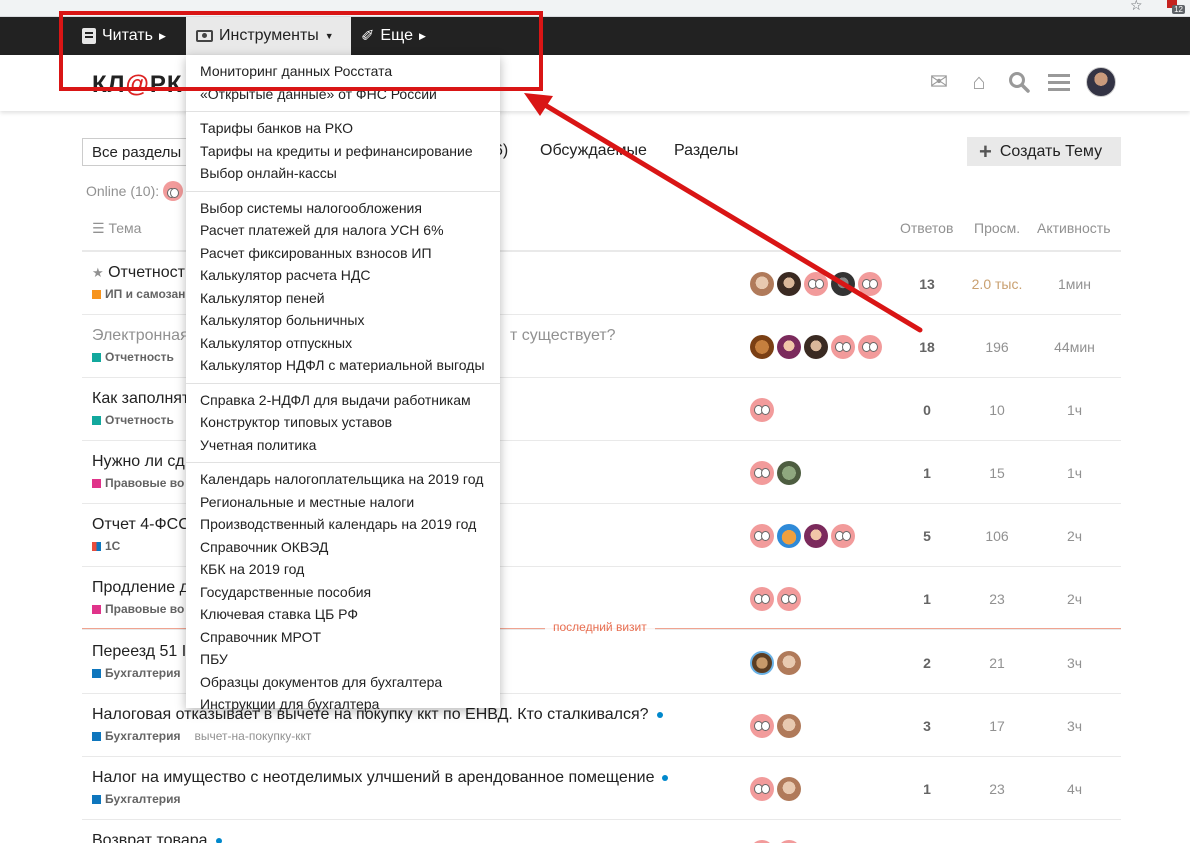 The height and width of the screenshot is (843, 1190). I want to click on dropdown-menu-item: Инструкции для бухгалтера, so click(343, 704).